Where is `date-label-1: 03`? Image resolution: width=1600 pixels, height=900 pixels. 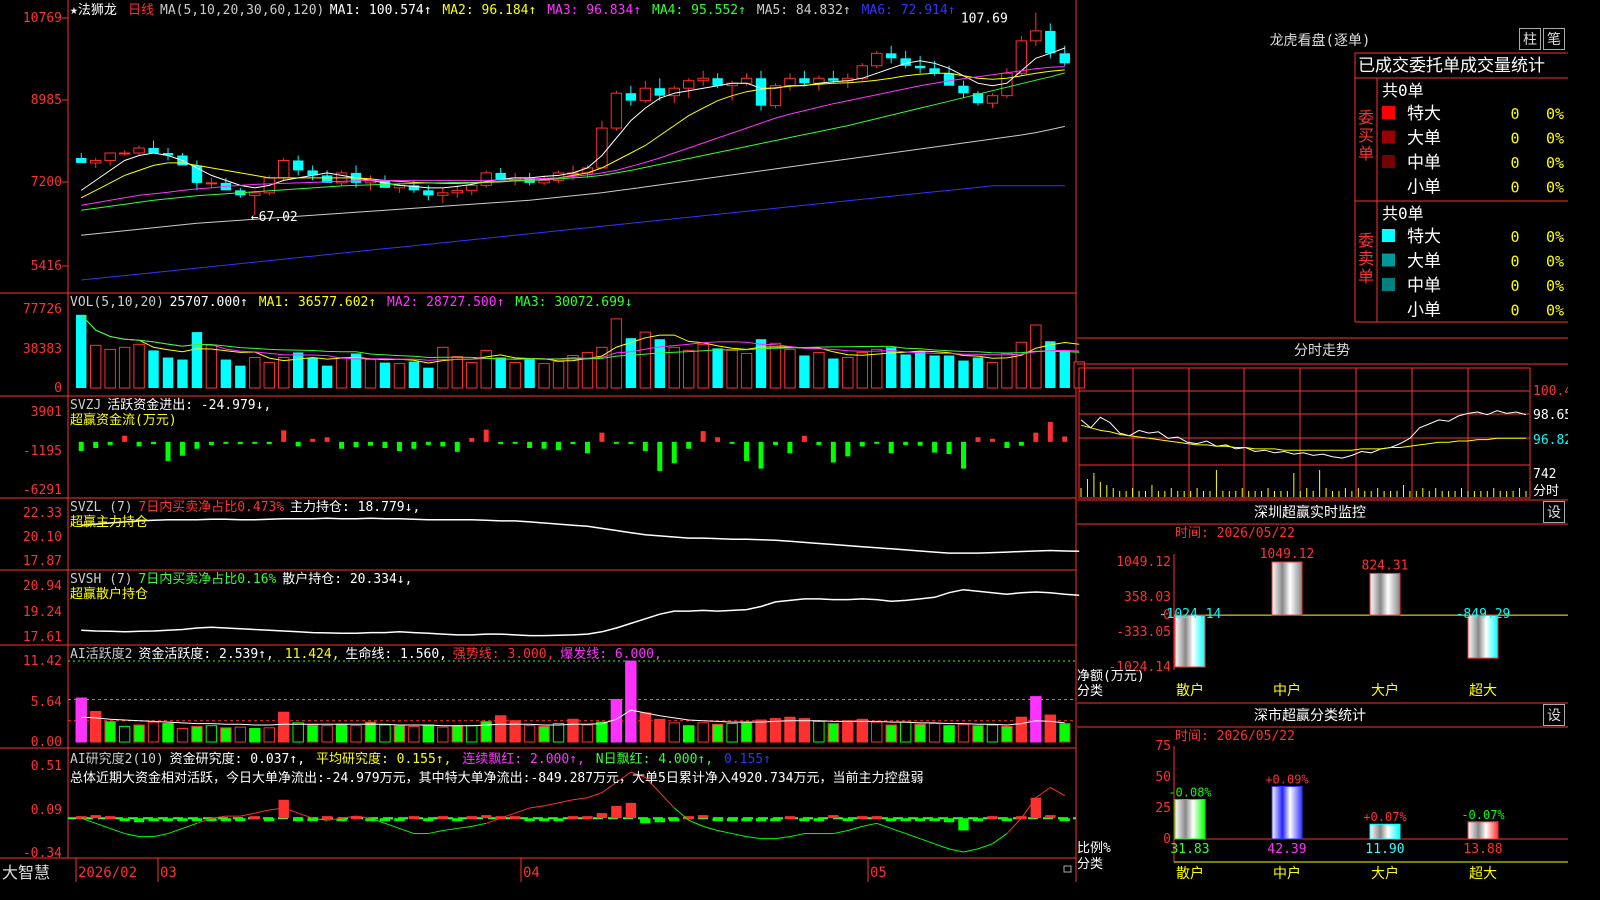
date-label-1: 03 is located at coordinates (168, 873).